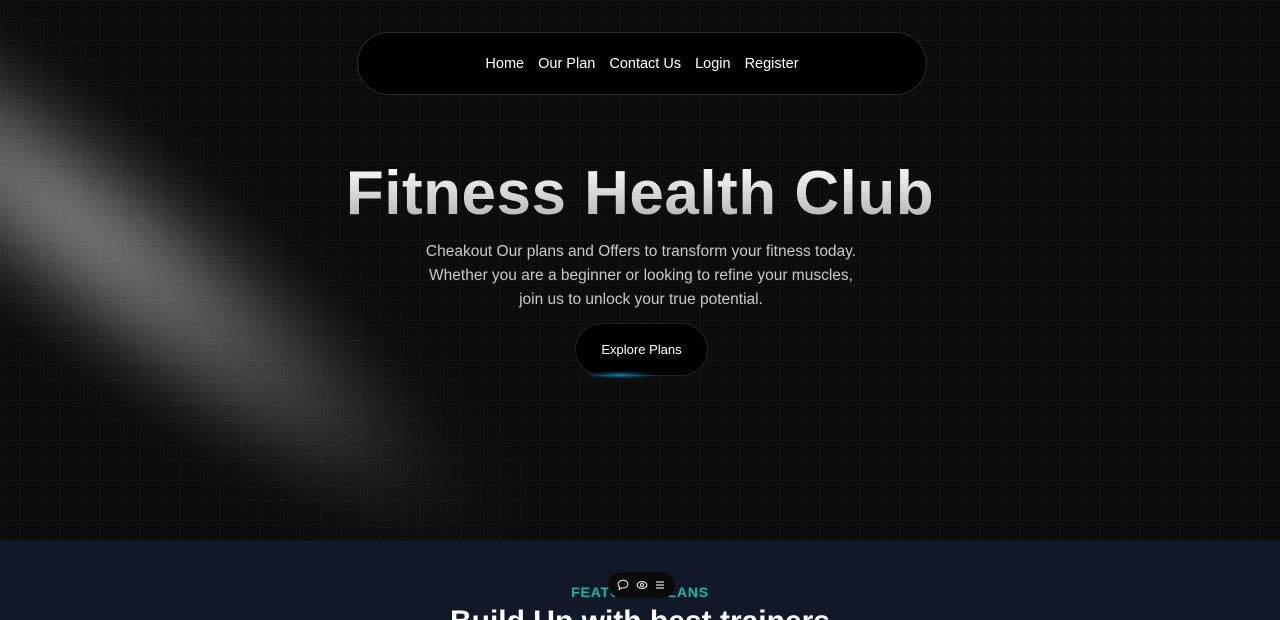  What do you see at coordinates (623, 585) in the screenshot?
I see `comment-icon` at bounding box center [623, 585].